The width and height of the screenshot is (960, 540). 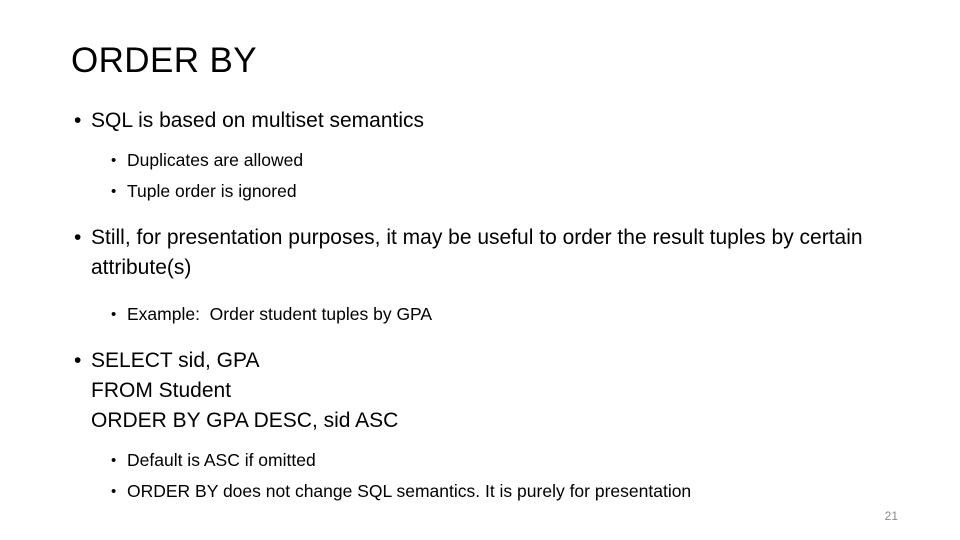 What do you see at coordinates (215, 160) in the screenshot?
I see `bullet-level2-text: Duplicates are allowed` at bounding box center [215, 160].